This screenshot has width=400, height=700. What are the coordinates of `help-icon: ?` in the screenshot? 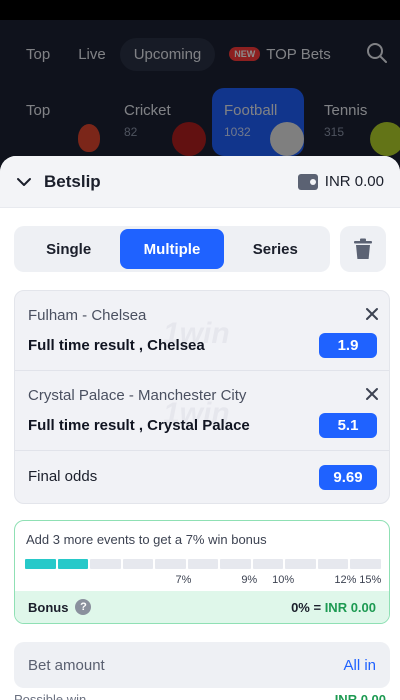 It's located at (83, 607).